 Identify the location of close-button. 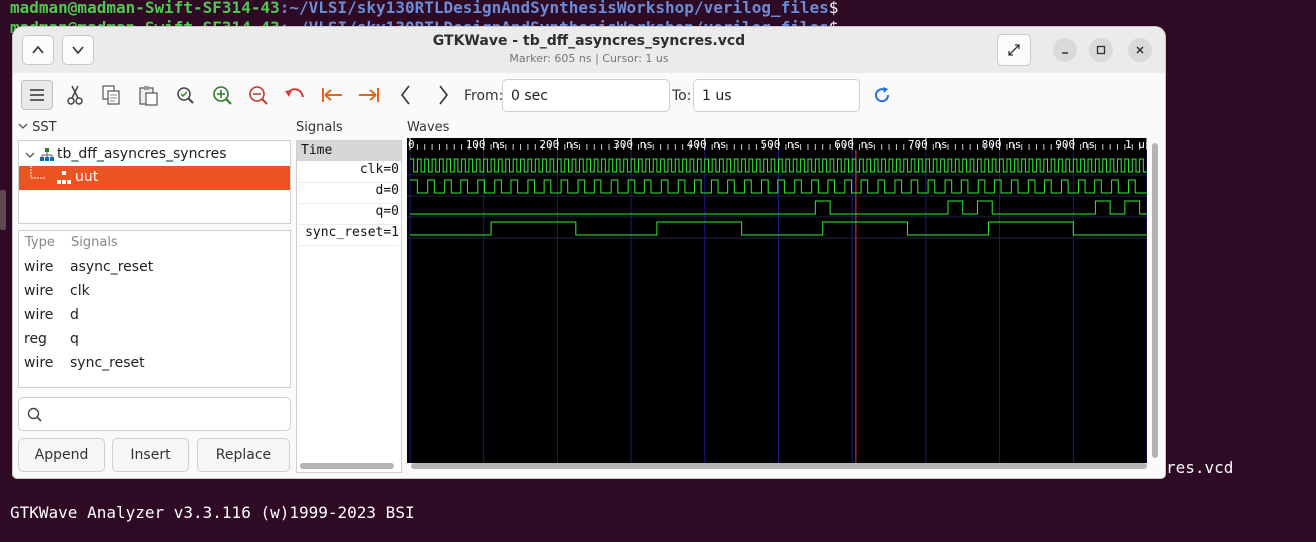
(1140, 50).